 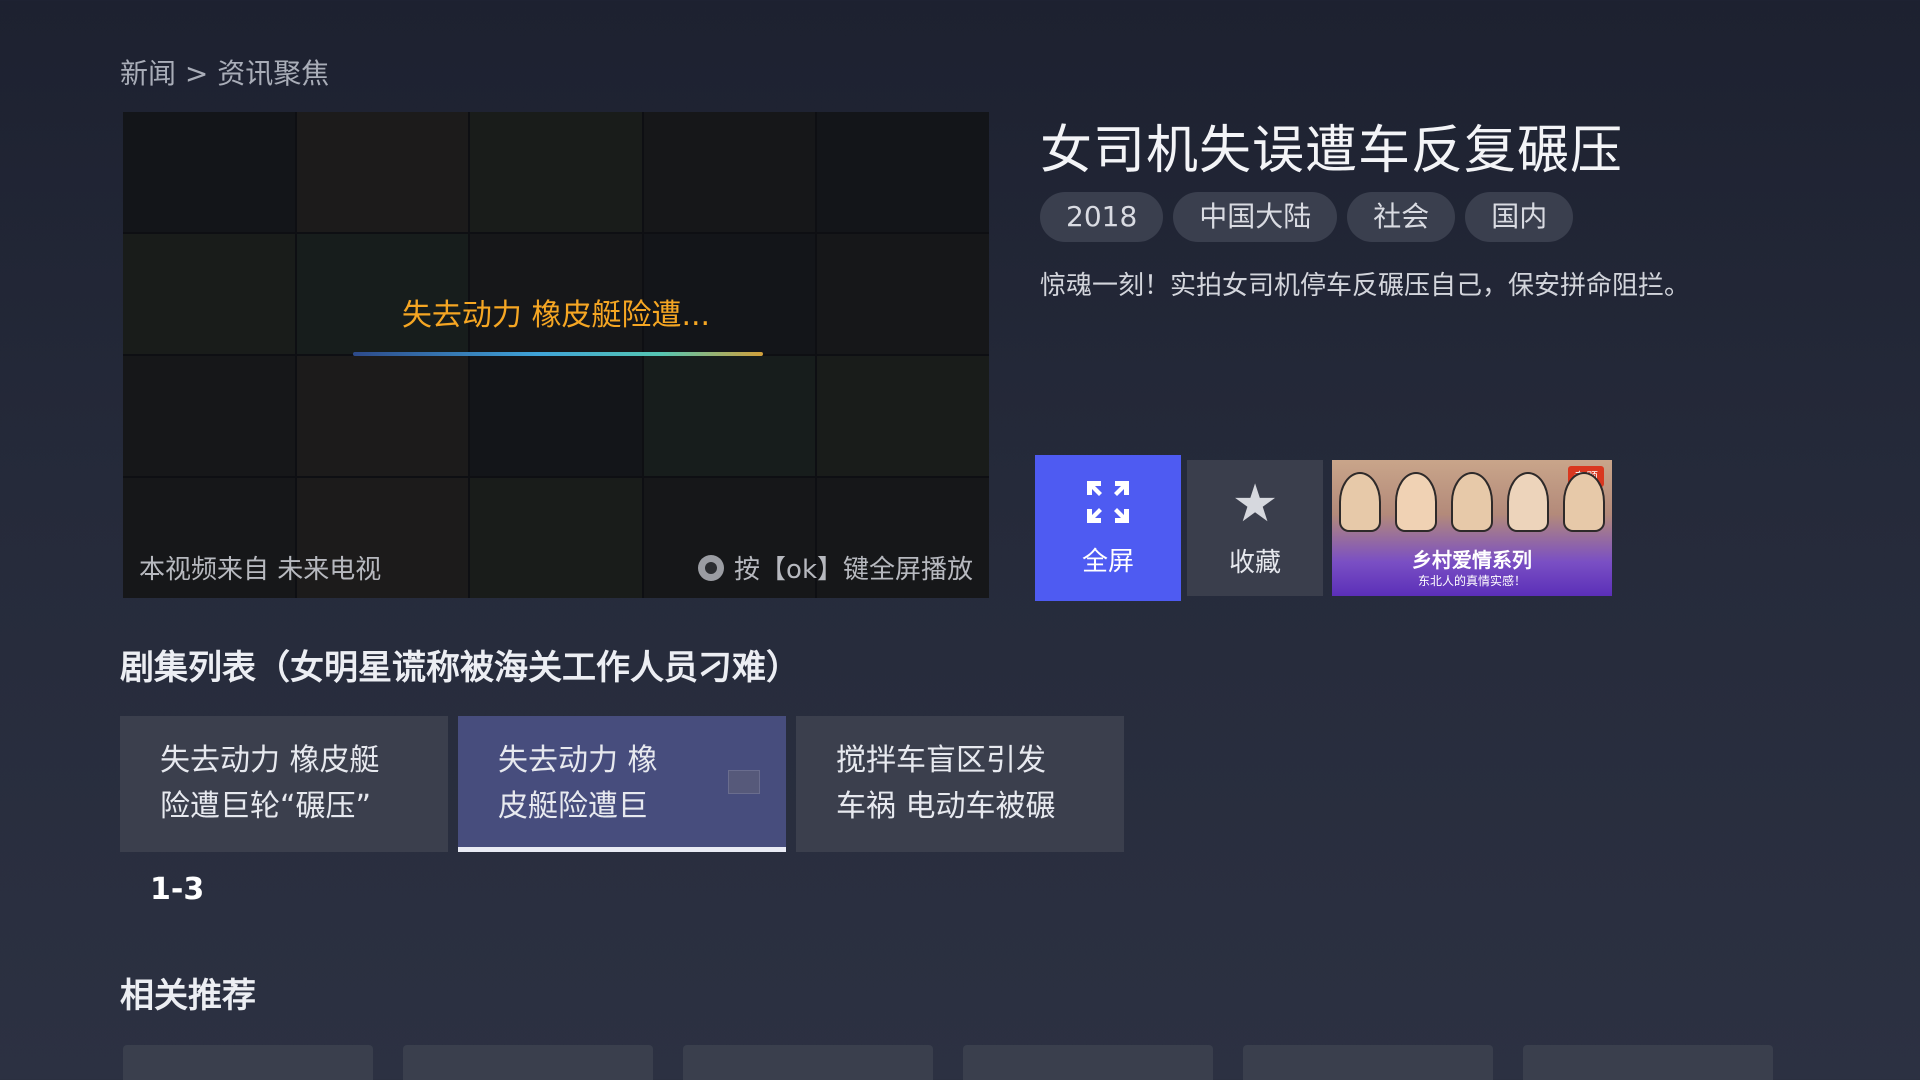 I want to click on episode-card: 失去动力 橡皮艇 险遭巨轮“碾压”, so click(x=284, y=784).